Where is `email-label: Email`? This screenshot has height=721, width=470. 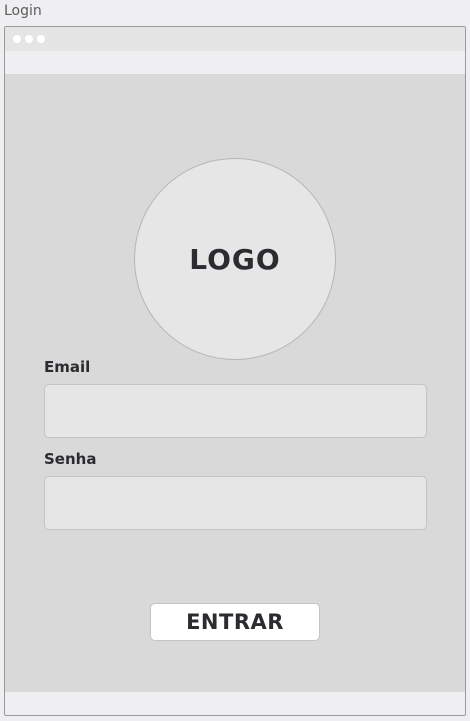 email-label: Email is located at coordinates (67, 367).